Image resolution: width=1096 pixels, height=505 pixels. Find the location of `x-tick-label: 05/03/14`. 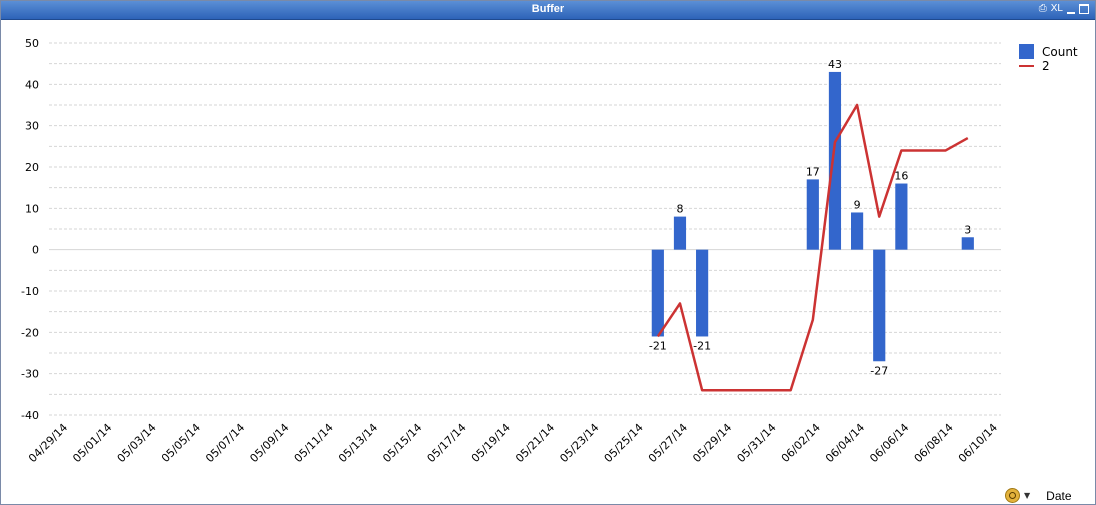

x-tick-label: 05/03/14 is located at coordinates (137, 443).